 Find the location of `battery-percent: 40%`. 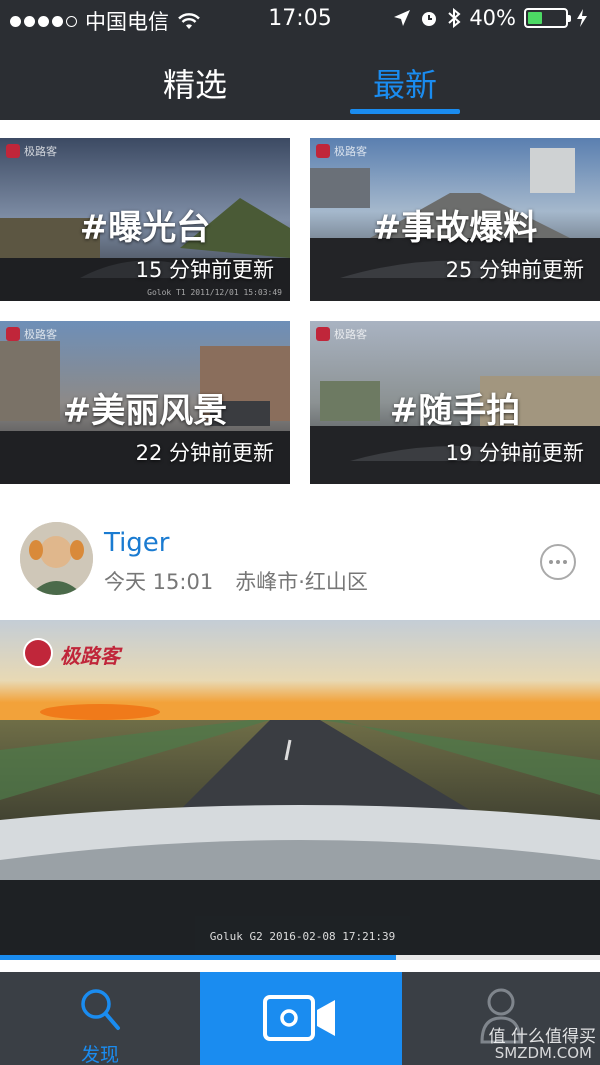

battery-percent: 40% is located at coordinates (492, 18).